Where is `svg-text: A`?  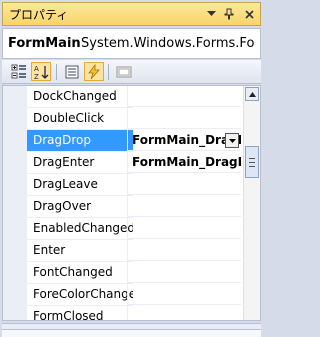 svg-text: A is located at coordinates (36, 69).